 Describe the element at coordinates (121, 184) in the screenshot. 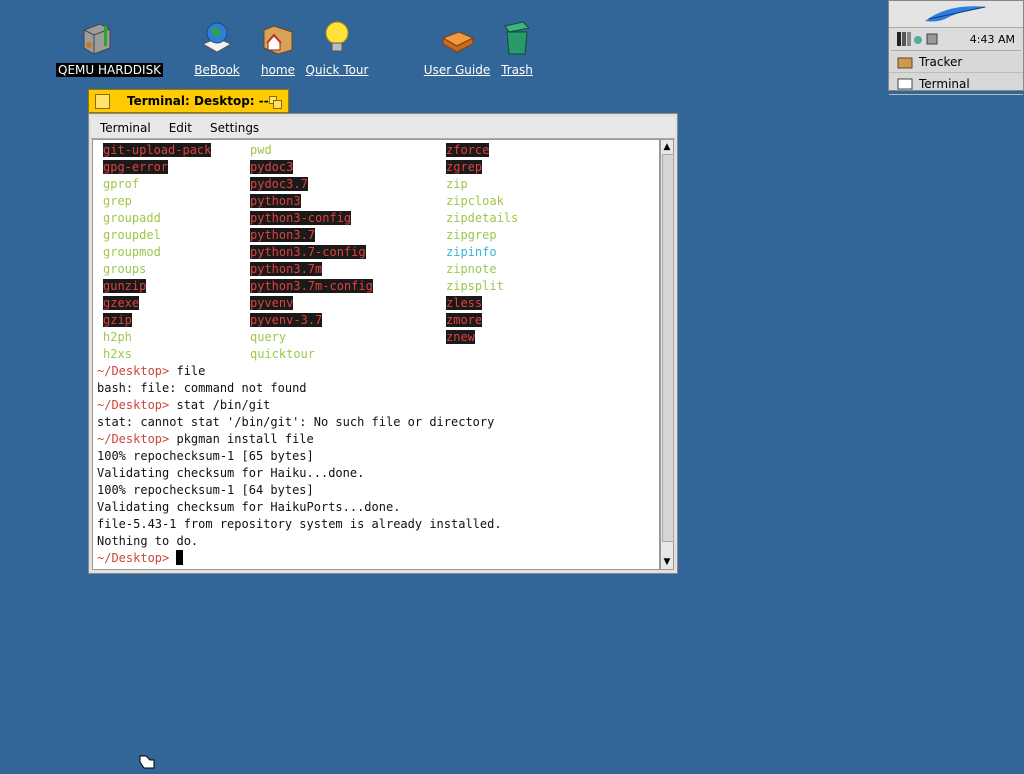

I see `listing-entry: gprof` at that location.